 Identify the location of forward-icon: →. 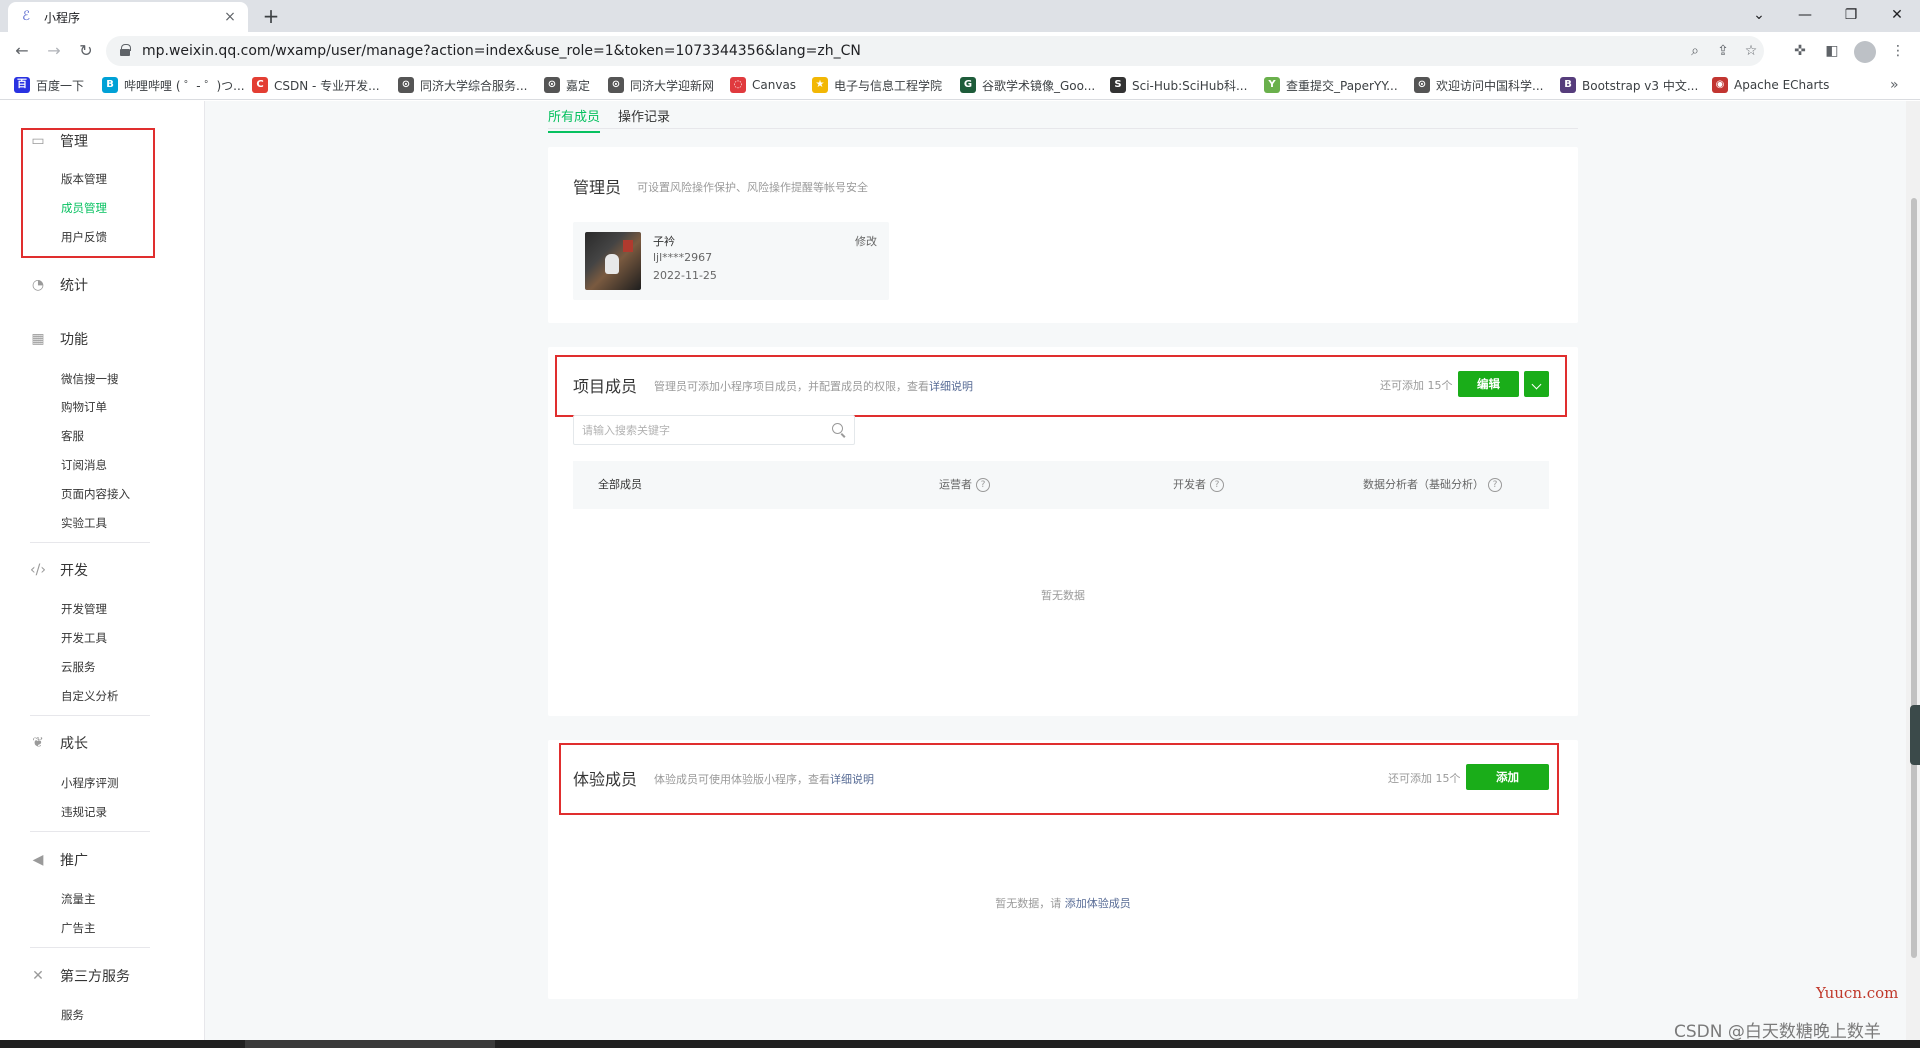
(54, 51).